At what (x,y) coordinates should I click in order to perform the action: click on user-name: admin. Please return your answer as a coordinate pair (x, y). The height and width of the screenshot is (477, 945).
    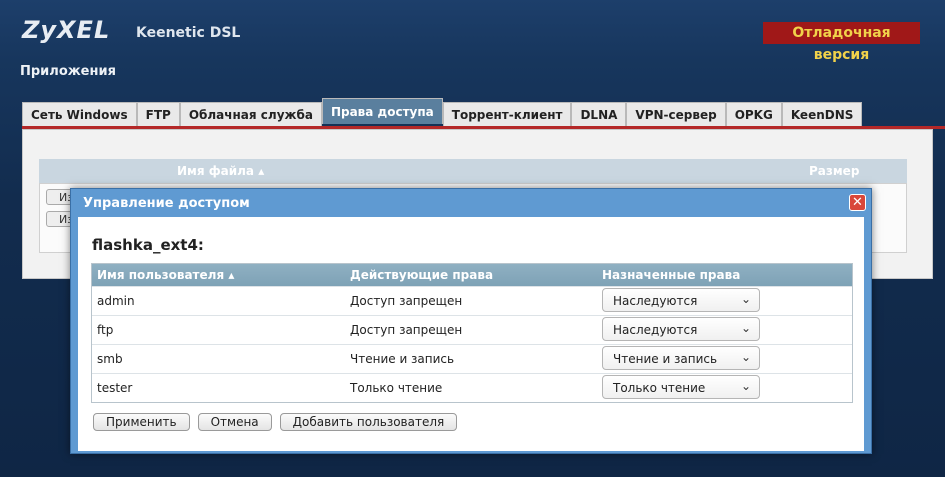
    Looking at the image, I should click on (116, 301).